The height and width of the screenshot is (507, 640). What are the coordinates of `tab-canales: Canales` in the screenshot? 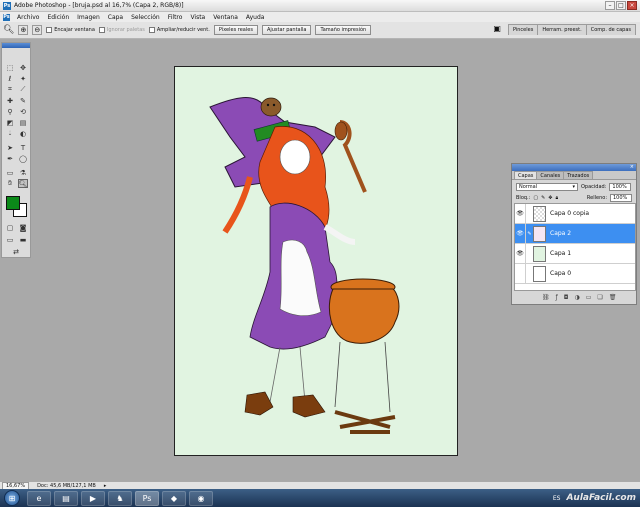 It's located at (550, 175).